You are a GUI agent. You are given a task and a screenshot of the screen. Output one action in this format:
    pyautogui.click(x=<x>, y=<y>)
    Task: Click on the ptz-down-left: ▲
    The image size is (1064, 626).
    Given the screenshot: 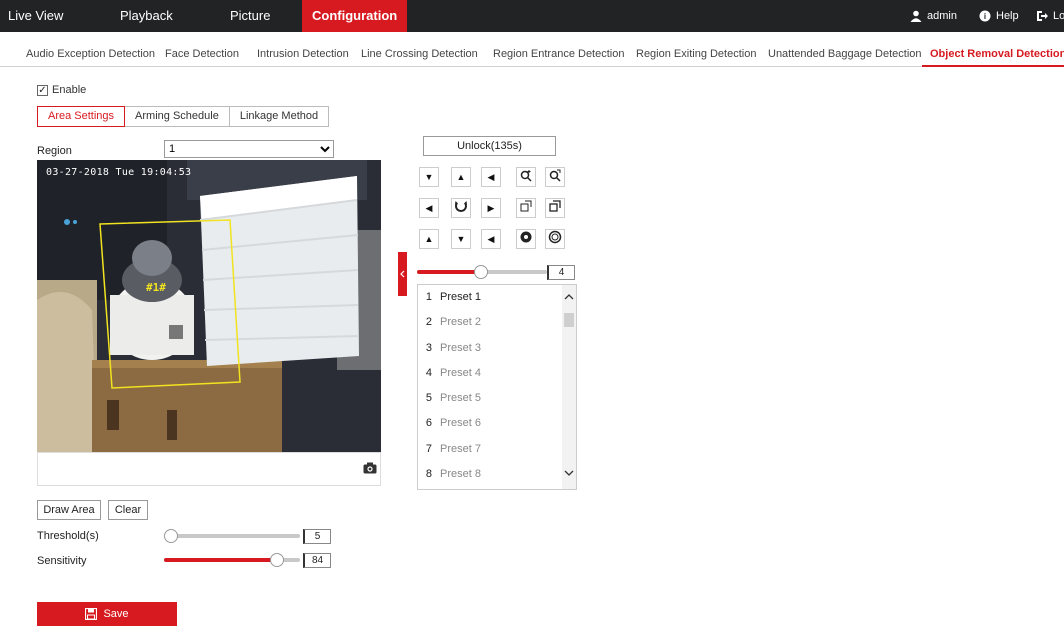 What is the action you would take?
    pyautogui.click(x=429, y=239)
    